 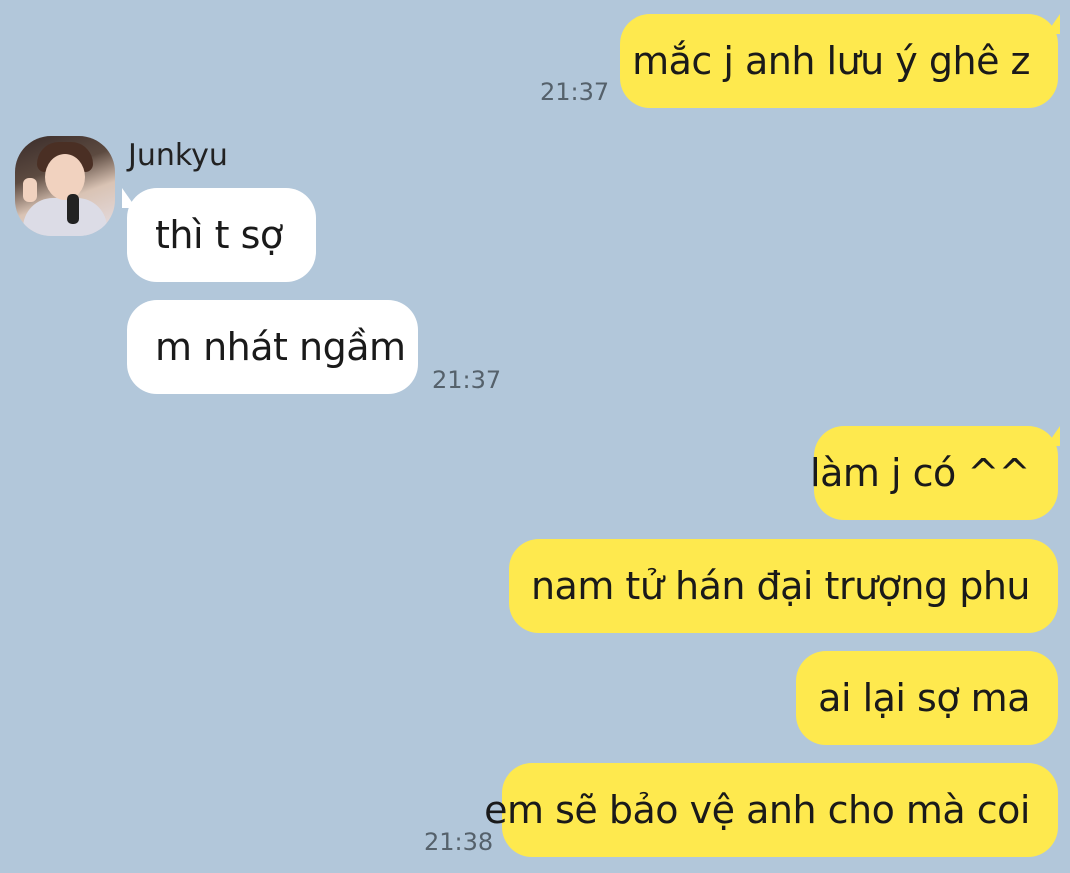 I want to click on message-text: thì t sợ, so click(x=219, y=235).